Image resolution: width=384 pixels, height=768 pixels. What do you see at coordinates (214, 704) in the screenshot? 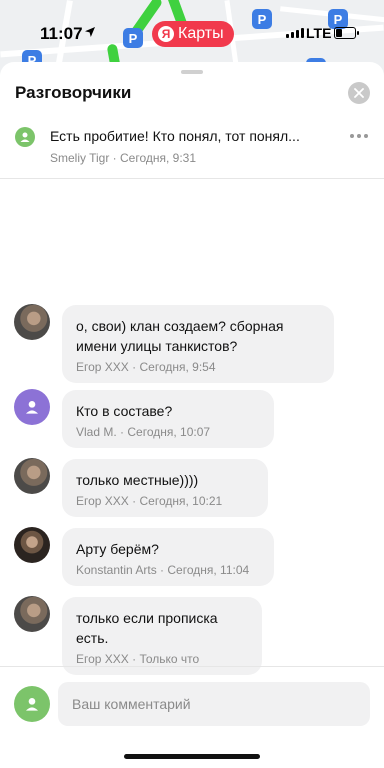
I see `comment-input` at bounding box center [214, 704].